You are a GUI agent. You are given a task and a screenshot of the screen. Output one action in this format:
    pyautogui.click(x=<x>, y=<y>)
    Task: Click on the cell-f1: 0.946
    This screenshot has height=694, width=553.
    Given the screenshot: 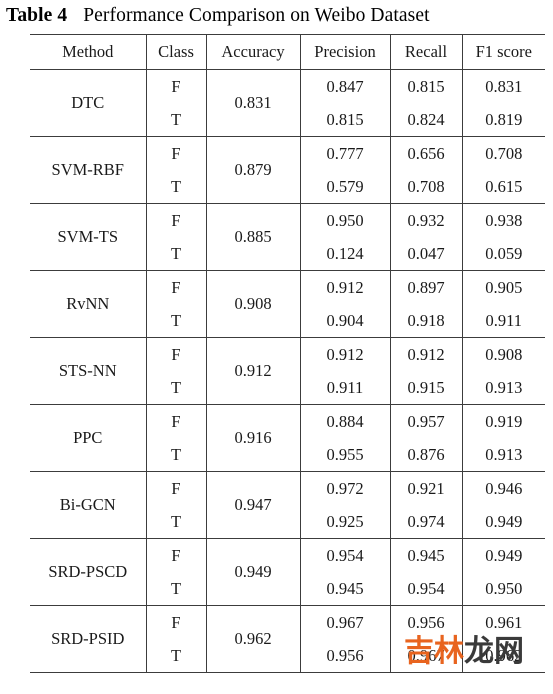 What is the action you would take?
    pyautogui.click(x=503, y=488)
    